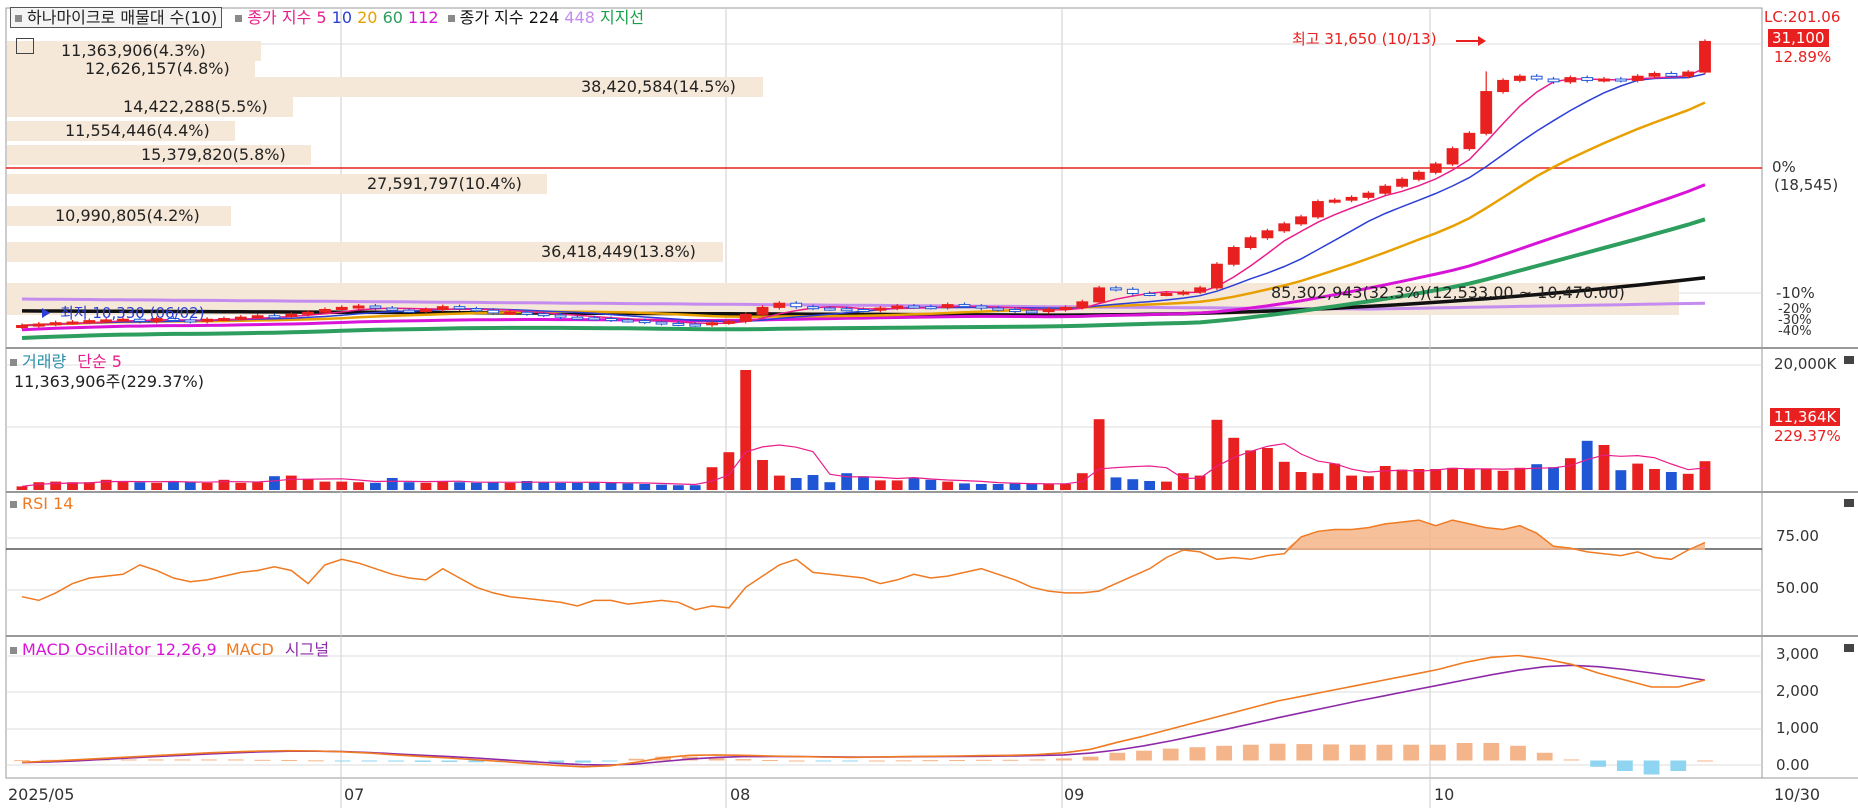  I want to click on rsi-title: RSI 14, so click(48, 503).